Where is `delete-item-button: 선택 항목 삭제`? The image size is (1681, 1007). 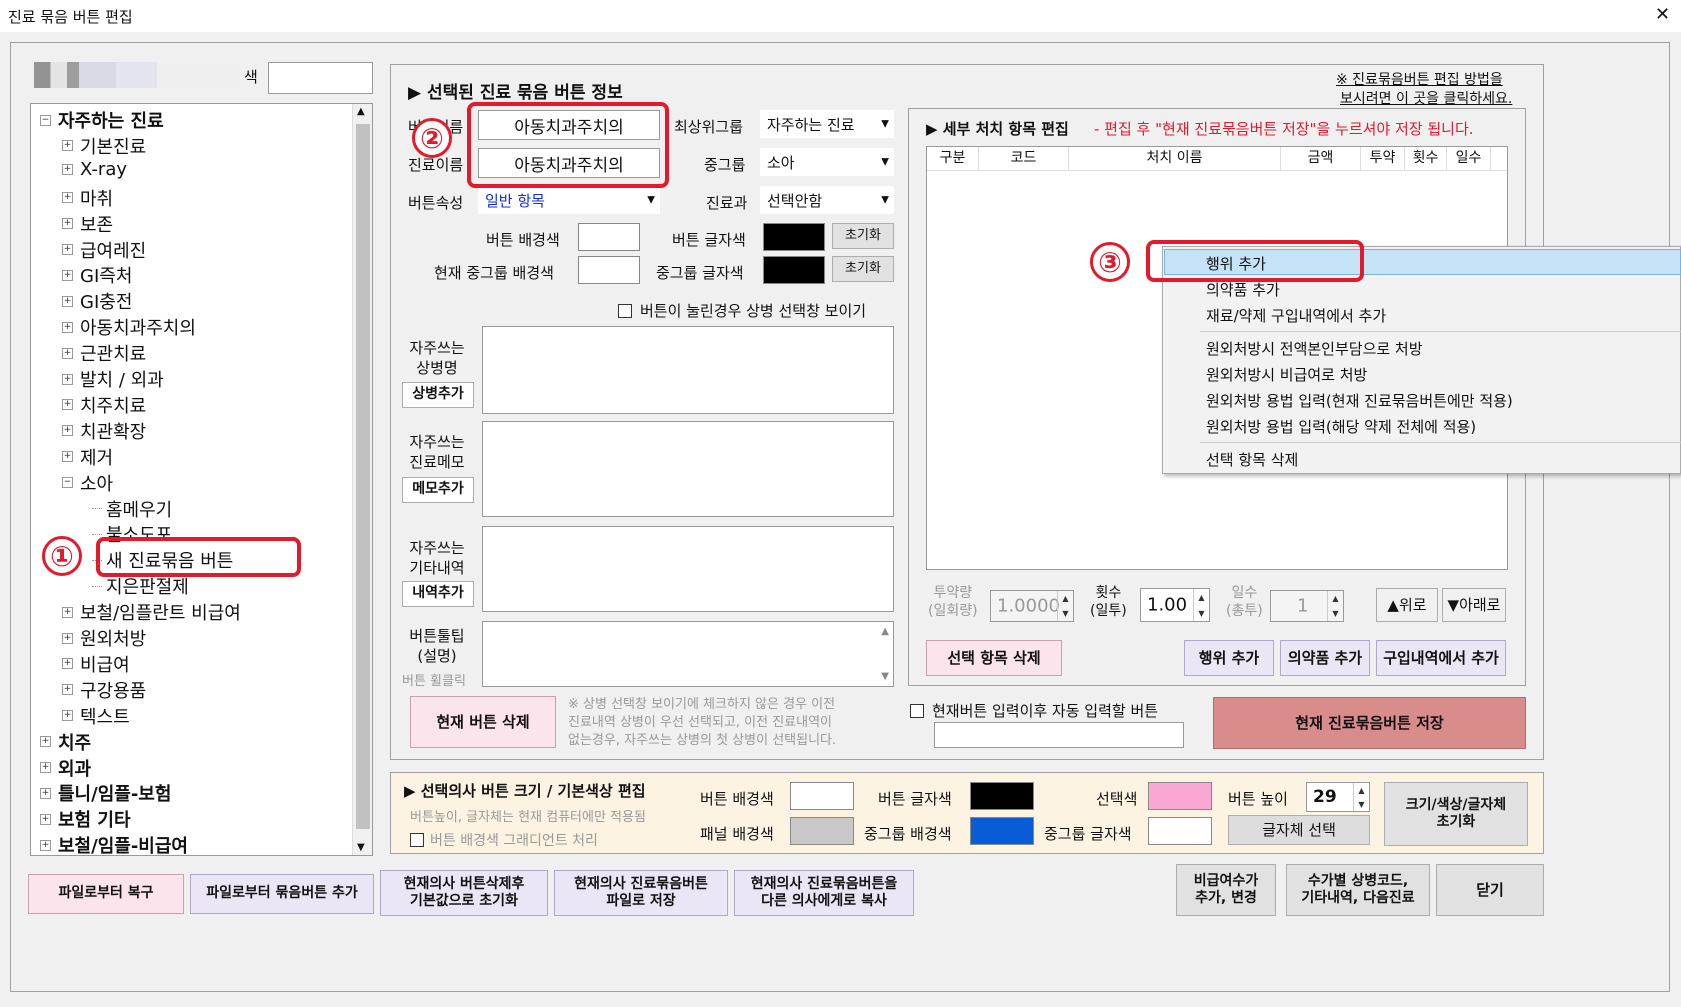 delete-item-button: 선택 항목 삭제 is located at coordinates (994, 658).